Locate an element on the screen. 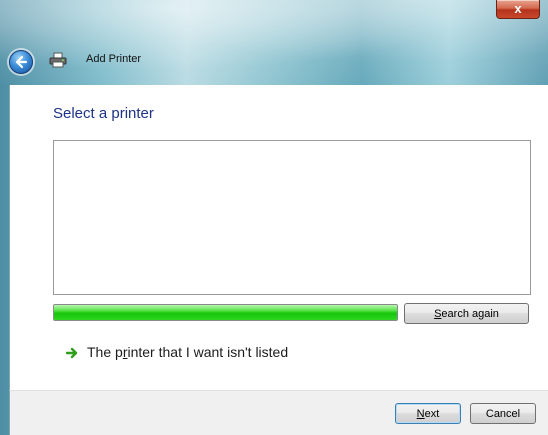  close-icon: x is located at coordinates (518, 8).